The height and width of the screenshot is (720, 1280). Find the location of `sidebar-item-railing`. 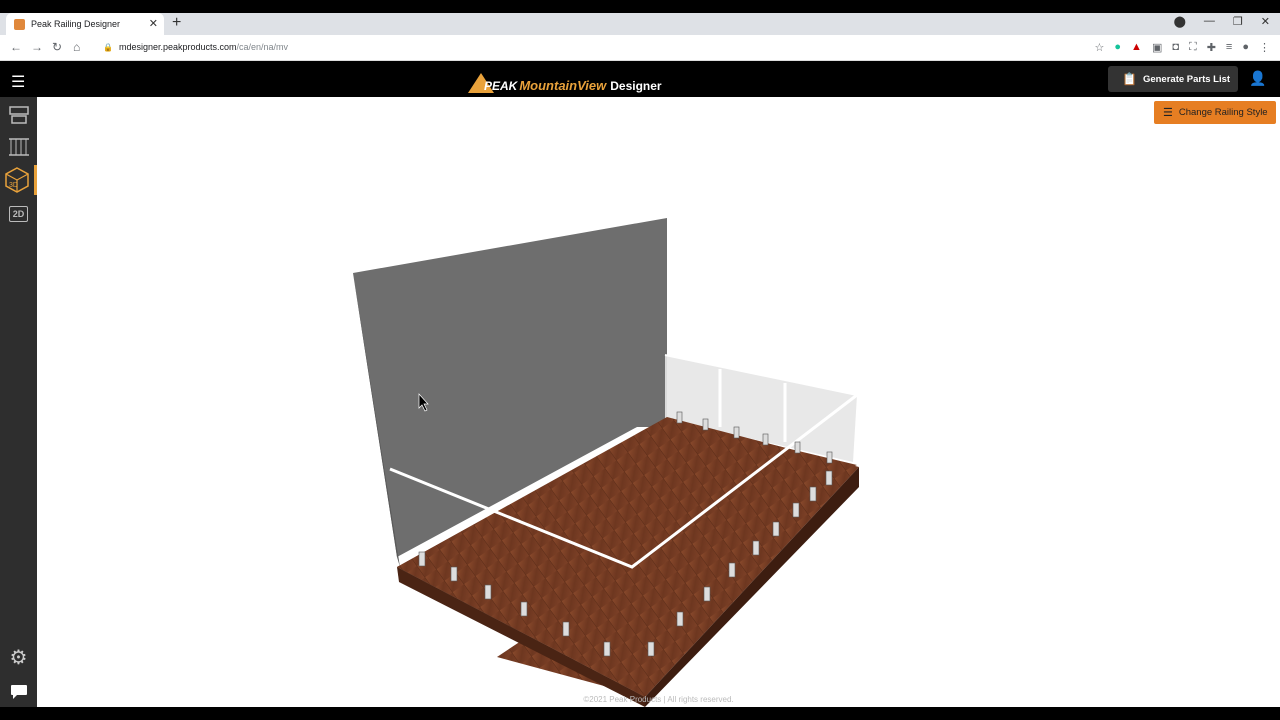

sidebar-item-railing is located at coordinates (18, 147).